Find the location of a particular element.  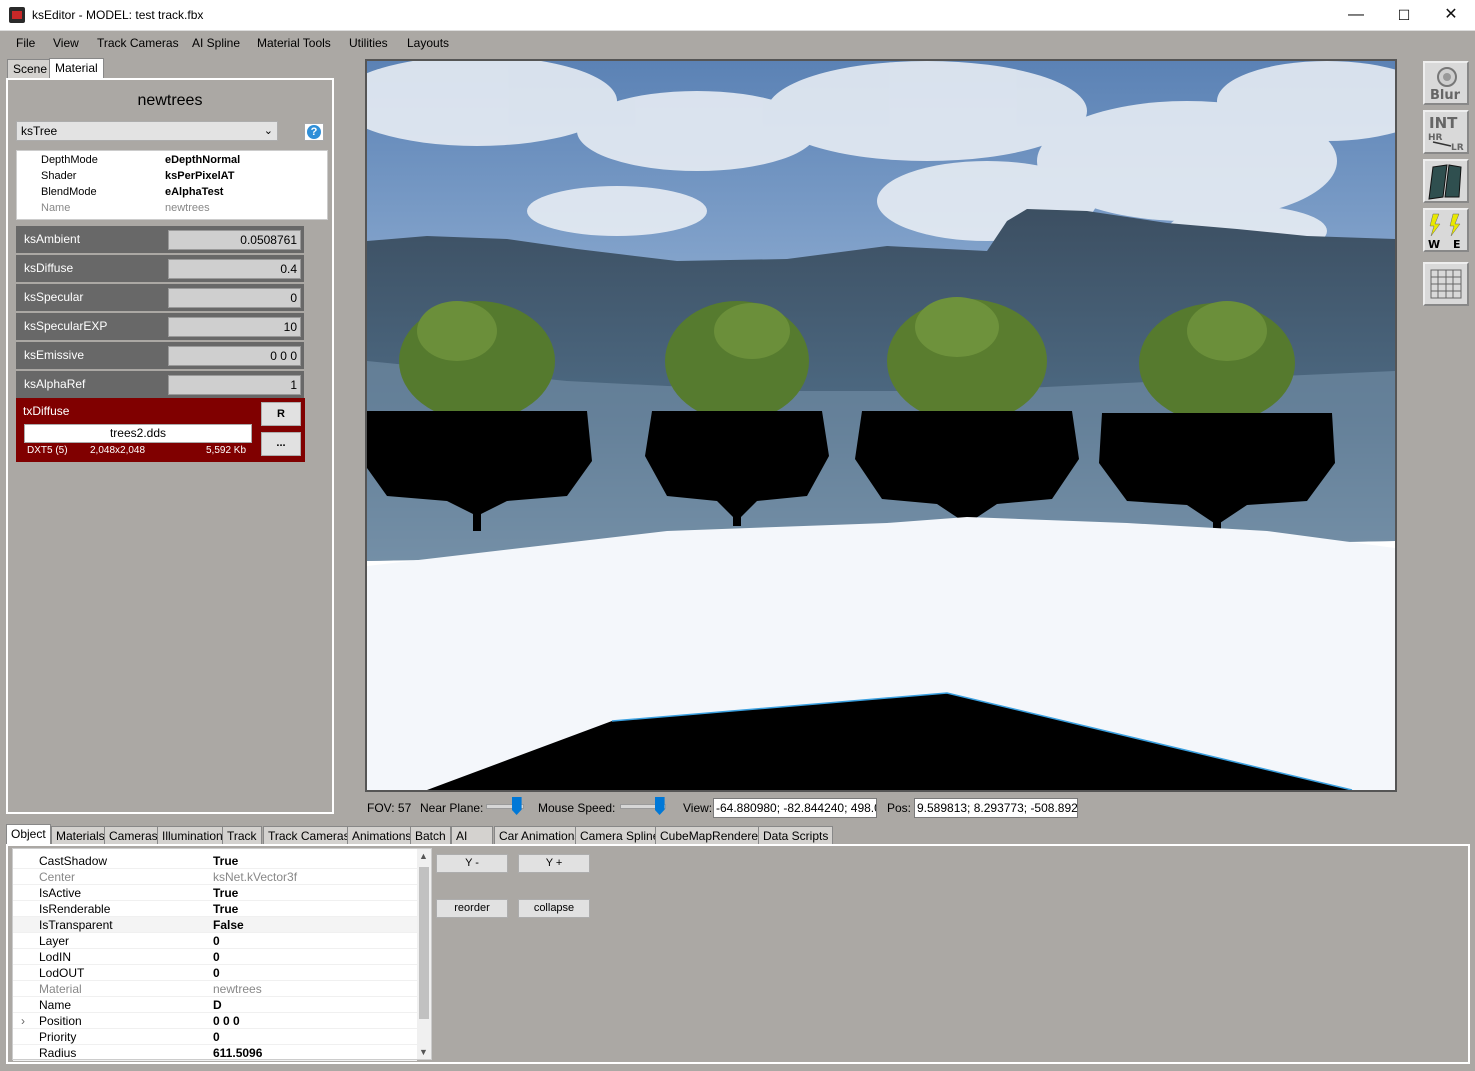

menu-file: File is located at coordinates (25, 43).